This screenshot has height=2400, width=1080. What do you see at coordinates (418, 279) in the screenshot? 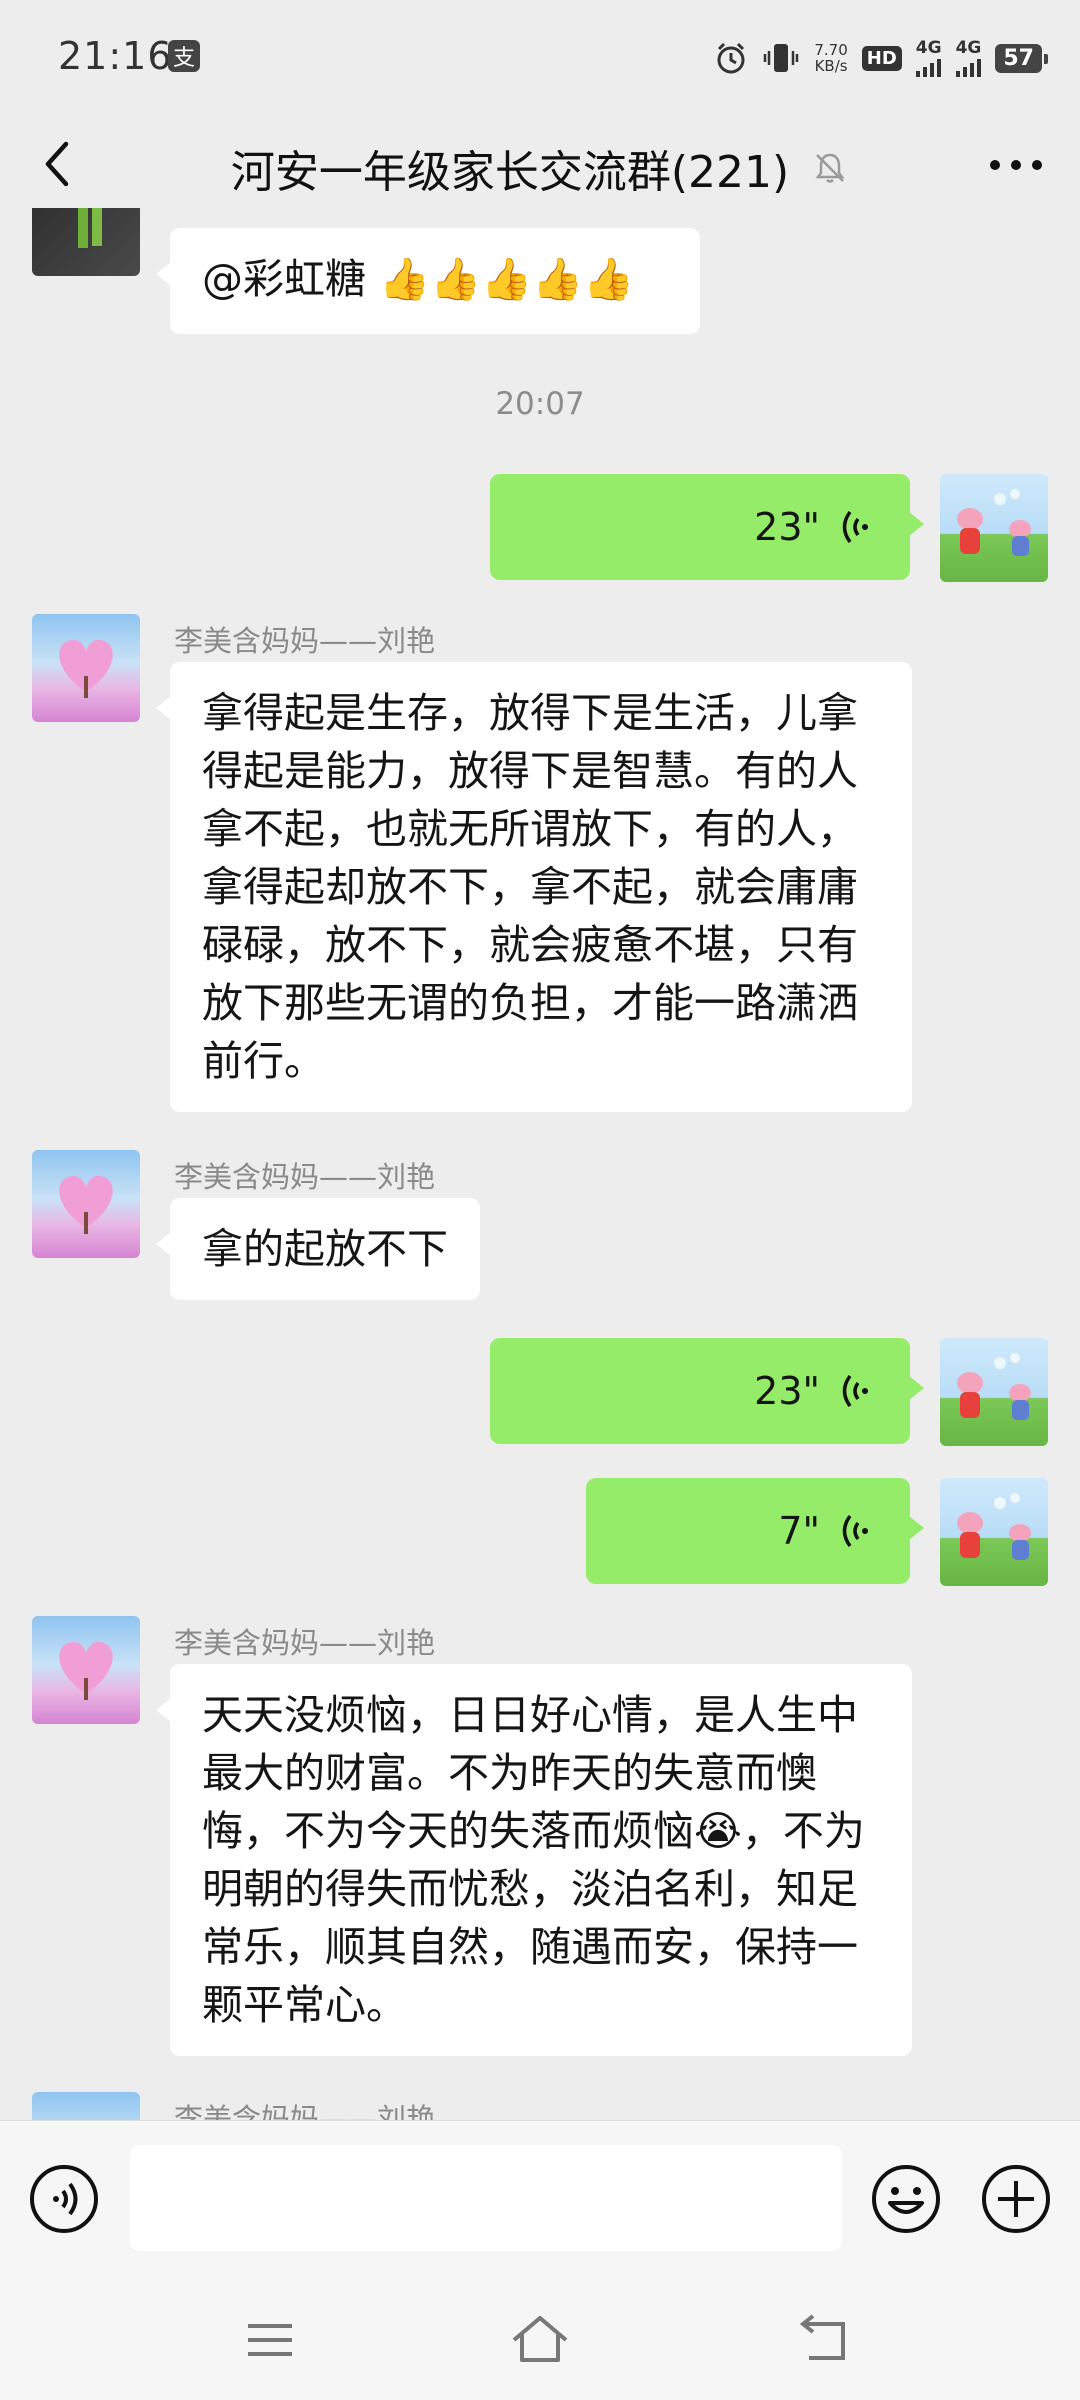
I see `message-text: @彩虹糖 👍👍👍👍👍` at bounding box center [418, 279].